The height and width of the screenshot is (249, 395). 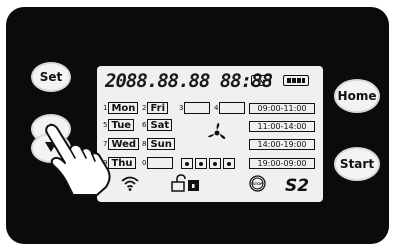 I want to click on s2-indicator: S2, so click(x=297, y=186).